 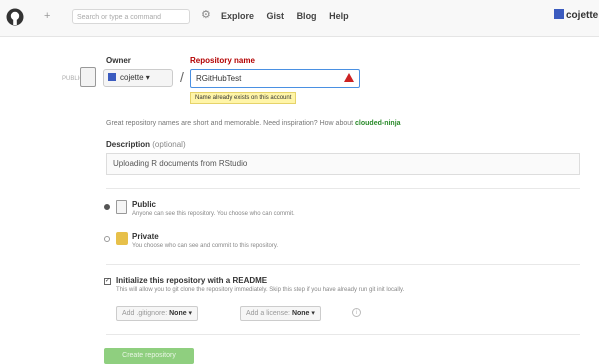 What do you see at coordinates (206, 14) in the screenshot?
I see `settings-icon: ⚙` at bounding box center [206, 14].